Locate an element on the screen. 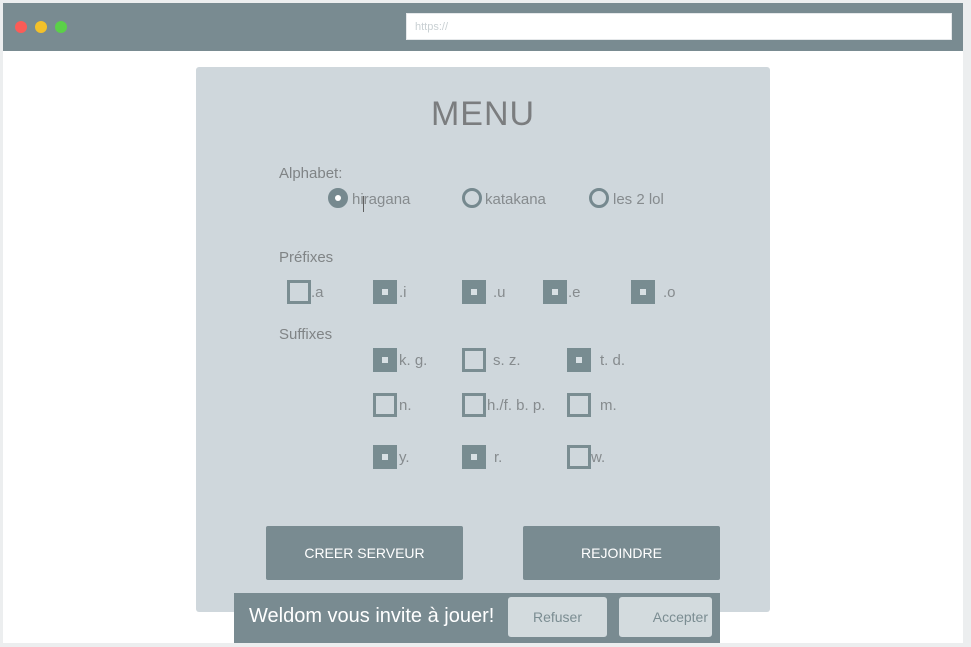  prefix-u-checkbox is located at coordinates (474, 292).